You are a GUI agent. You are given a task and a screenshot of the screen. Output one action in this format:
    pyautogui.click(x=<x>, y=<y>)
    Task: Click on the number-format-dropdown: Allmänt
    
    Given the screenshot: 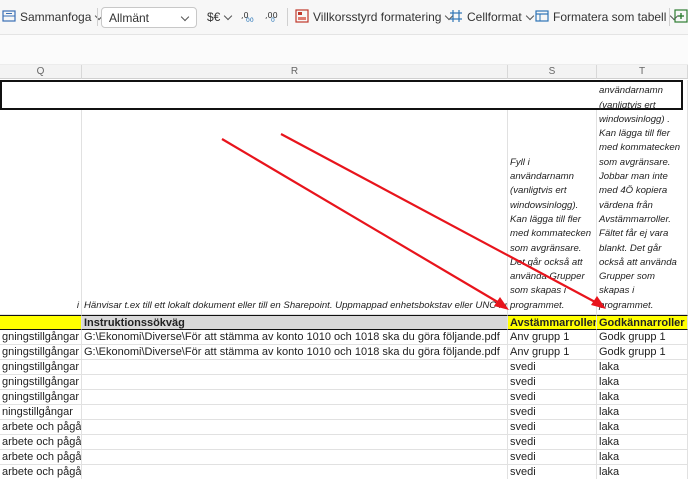 What is the action you would take?
    pyautogui.click(x=149, y=17)
    